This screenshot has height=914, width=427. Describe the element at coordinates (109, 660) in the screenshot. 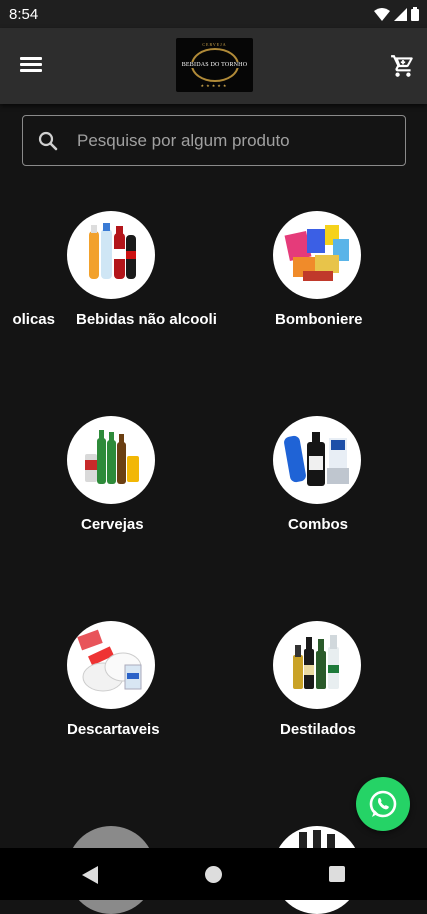

I see `disposables-image` at that location.